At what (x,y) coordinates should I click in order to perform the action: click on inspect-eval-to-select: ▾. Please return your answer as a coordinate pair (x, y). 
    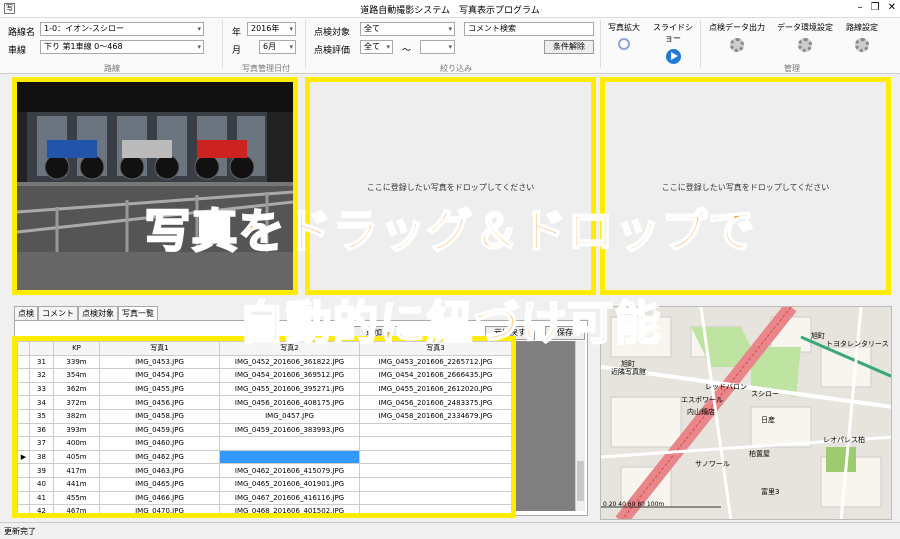
    Looking at the image, I should click on (437, 47).